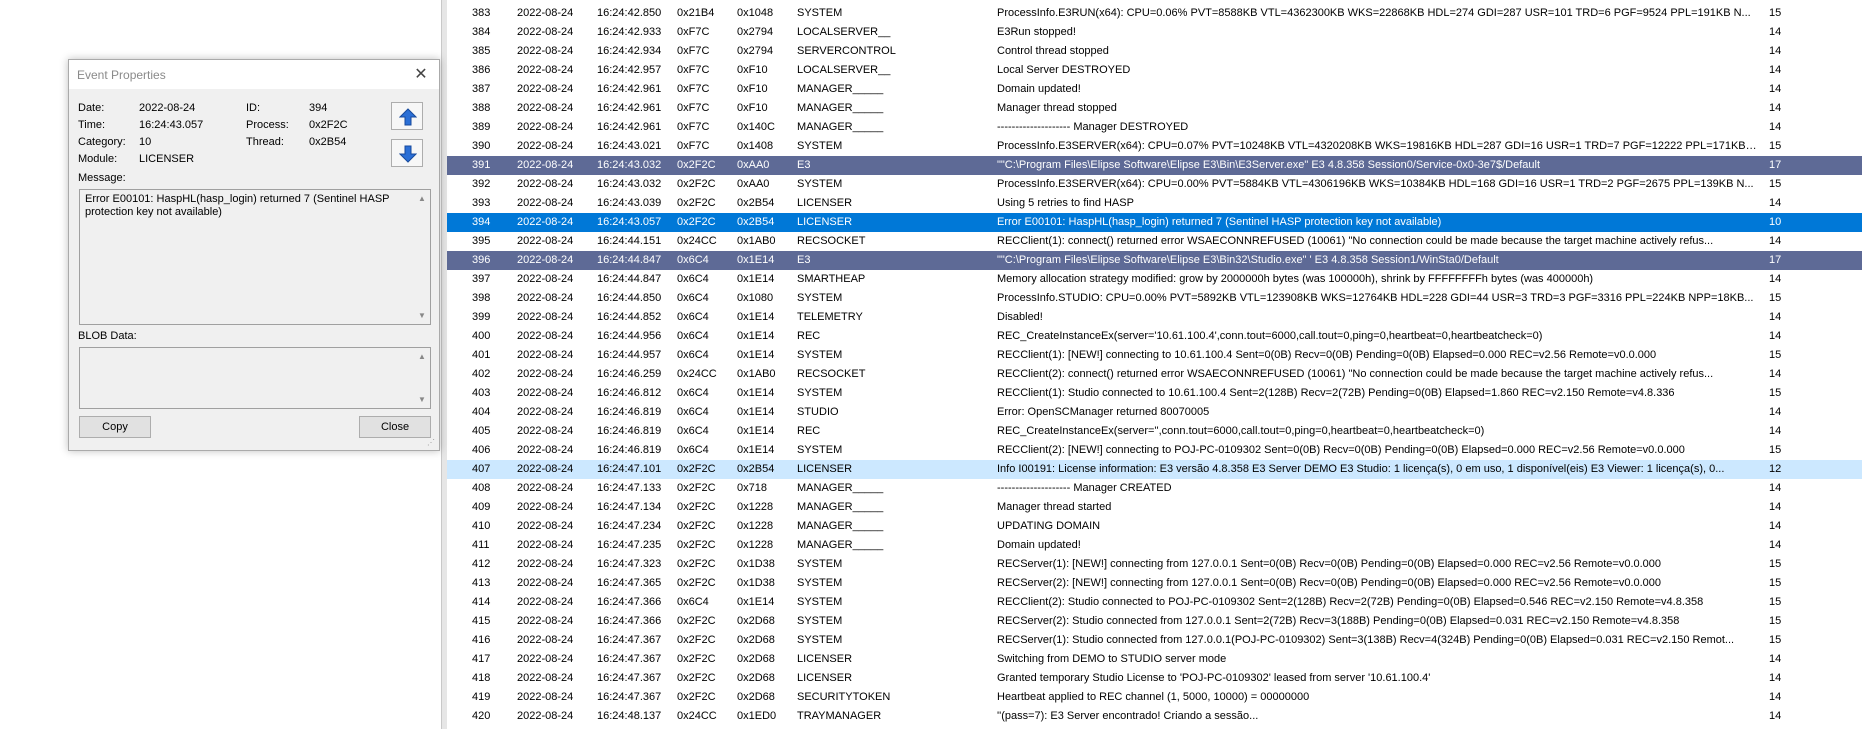 The width and height of the screenshot is (1862, 729). I want to click on message-scrollbar: ▲ ▼, so click(422, 257).